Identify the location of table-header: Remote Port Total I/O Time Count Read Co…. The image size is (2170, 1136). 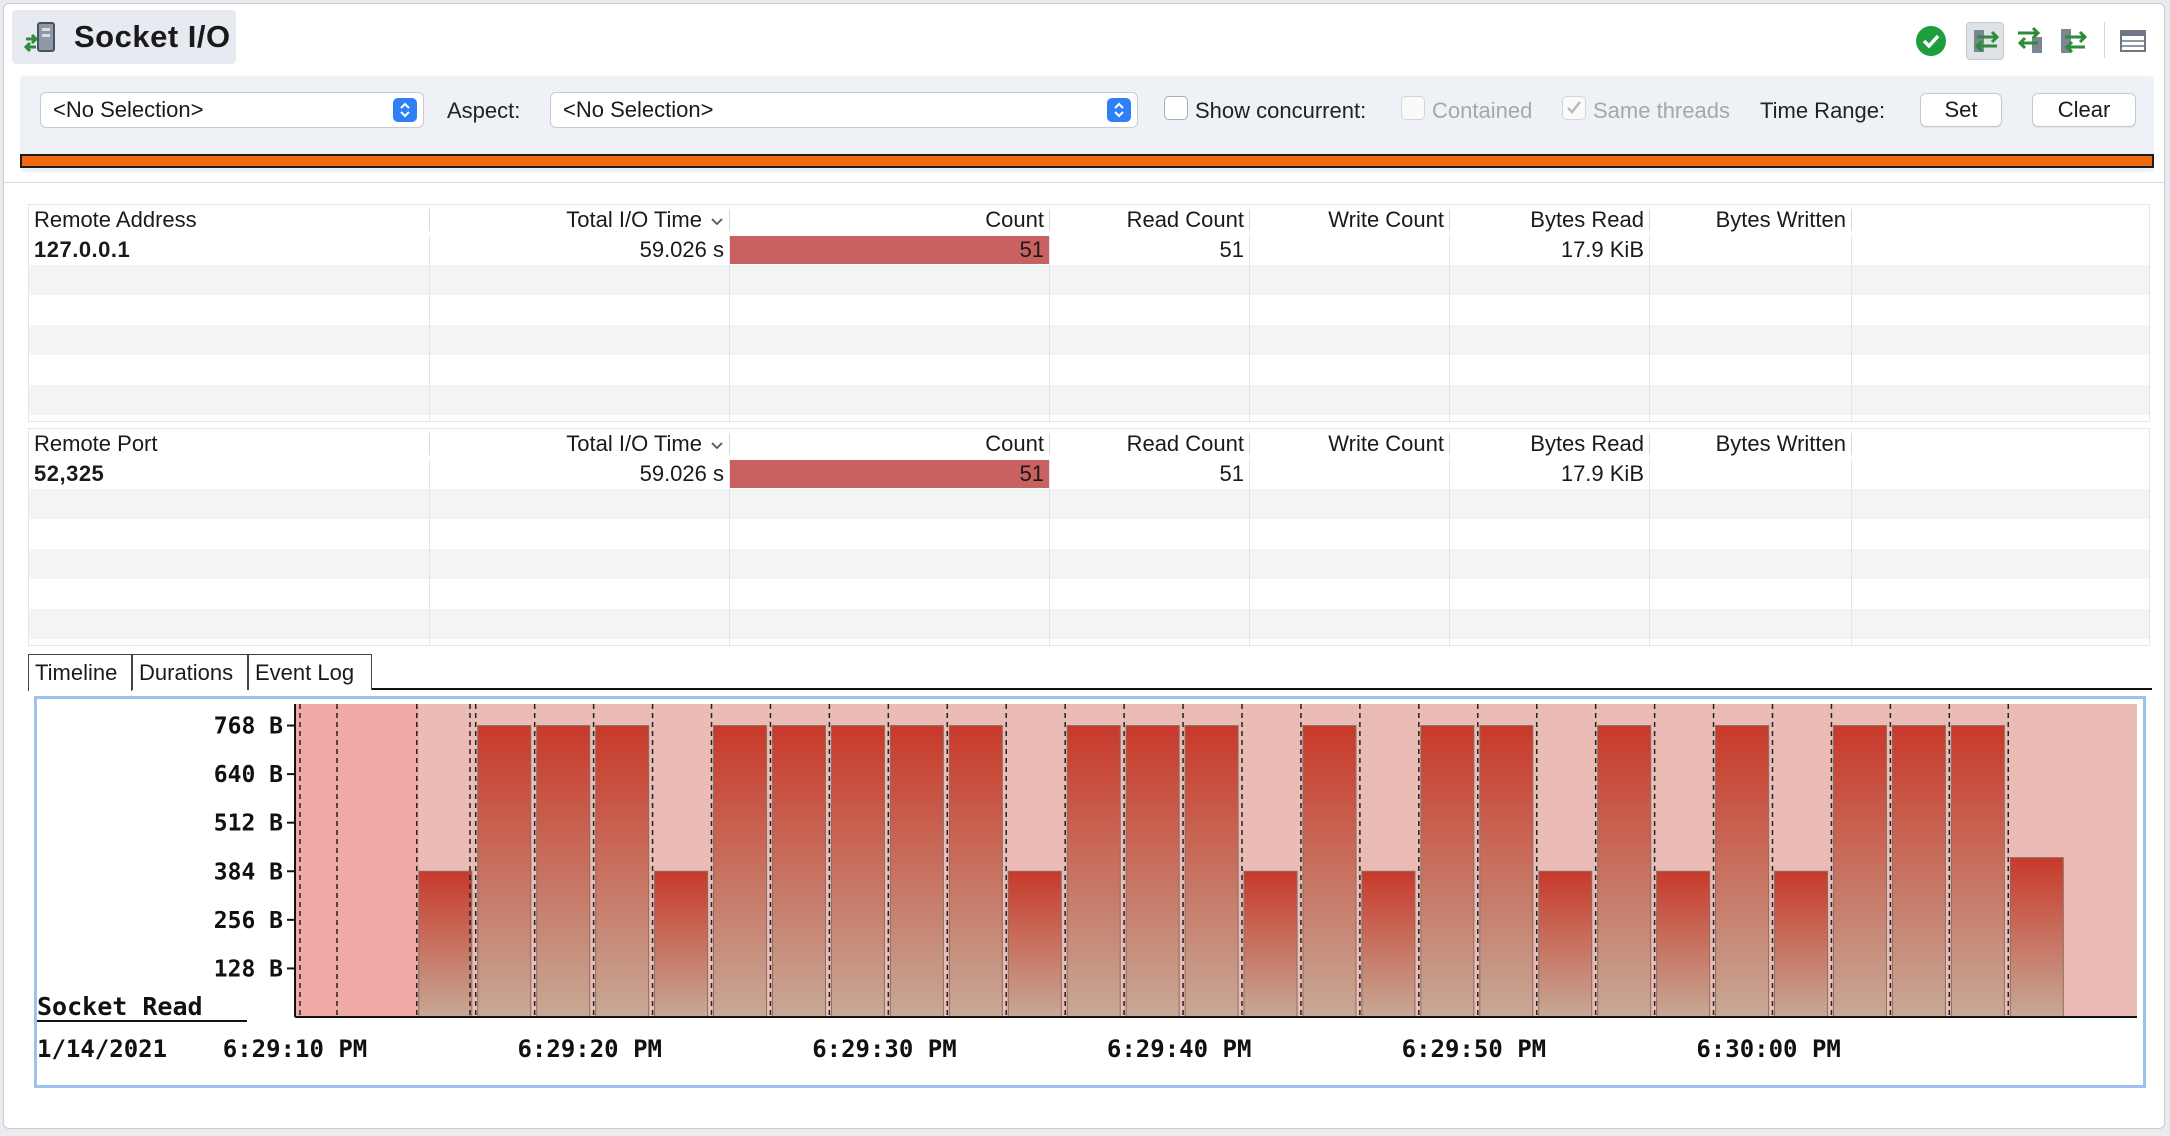
(1089, 444).